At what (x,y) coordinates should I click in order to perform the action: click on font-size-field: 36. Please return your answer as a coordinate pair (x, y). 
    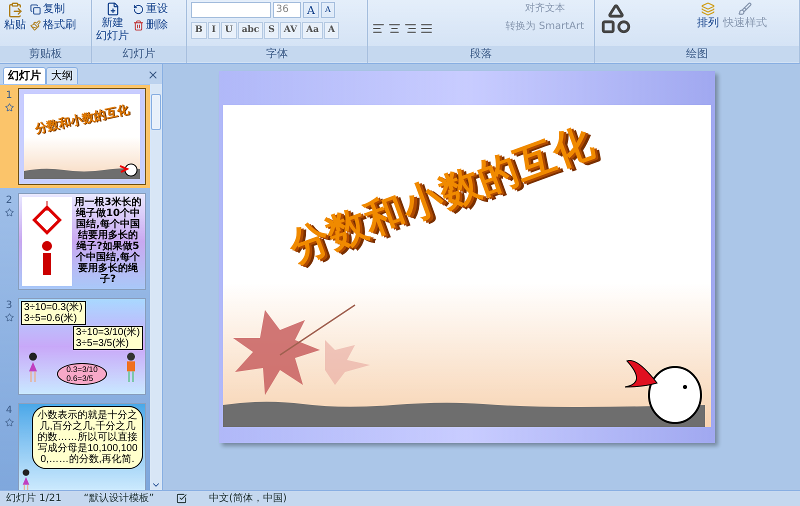
    Looking at the image, I should click on (287, 10).